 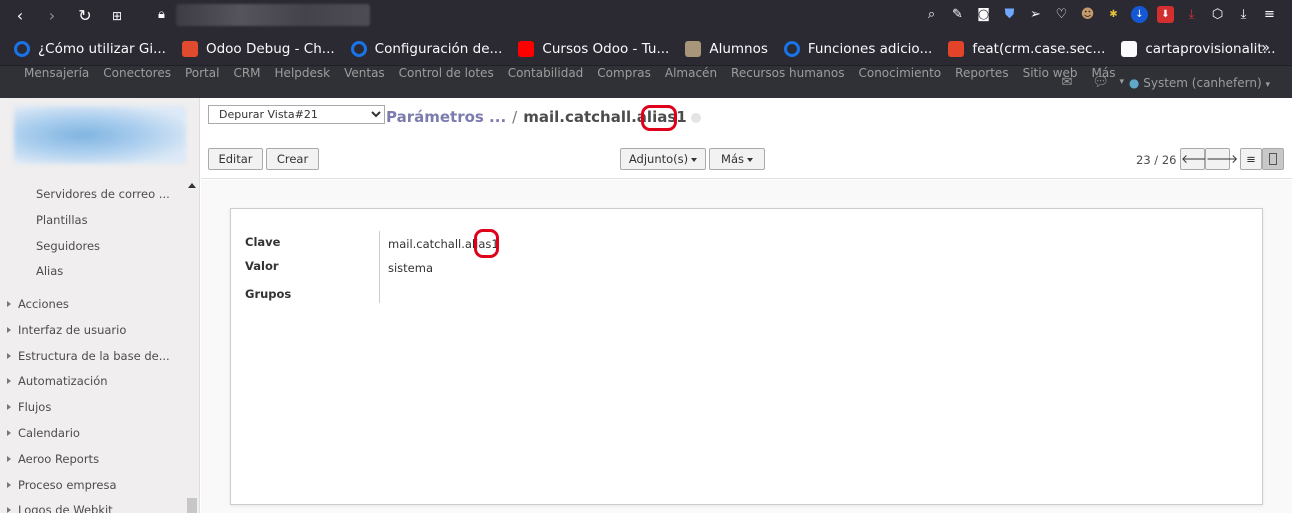 What do you see at coordinates (726, 48) in the screenshot?
I see `bookmark-item: Alumnos` at bounding box center [726, 48].